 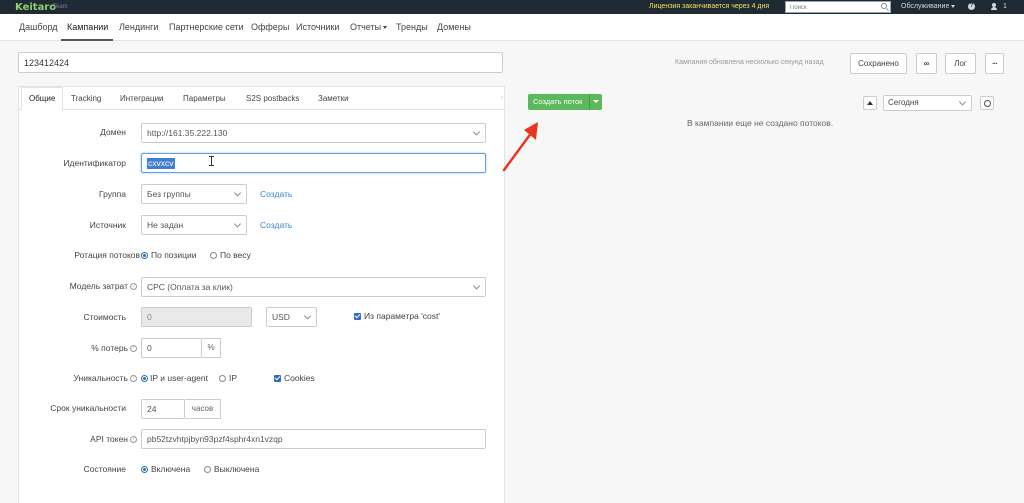 I want to click on domain-select: http://161.35.222.130, so click(x=313, y=133).